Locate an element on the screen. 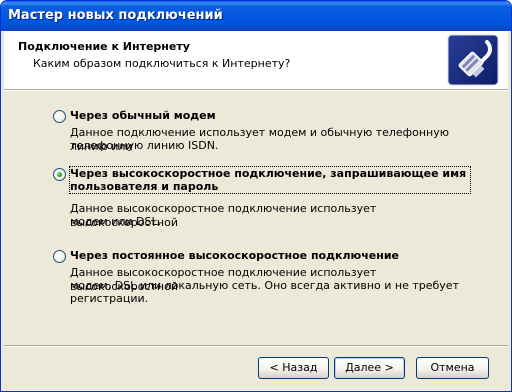 This screenshot has width=512, height=392. option-dialup-desc-line2: телефонную линию ISDN. is located at coordinates (144, 145).